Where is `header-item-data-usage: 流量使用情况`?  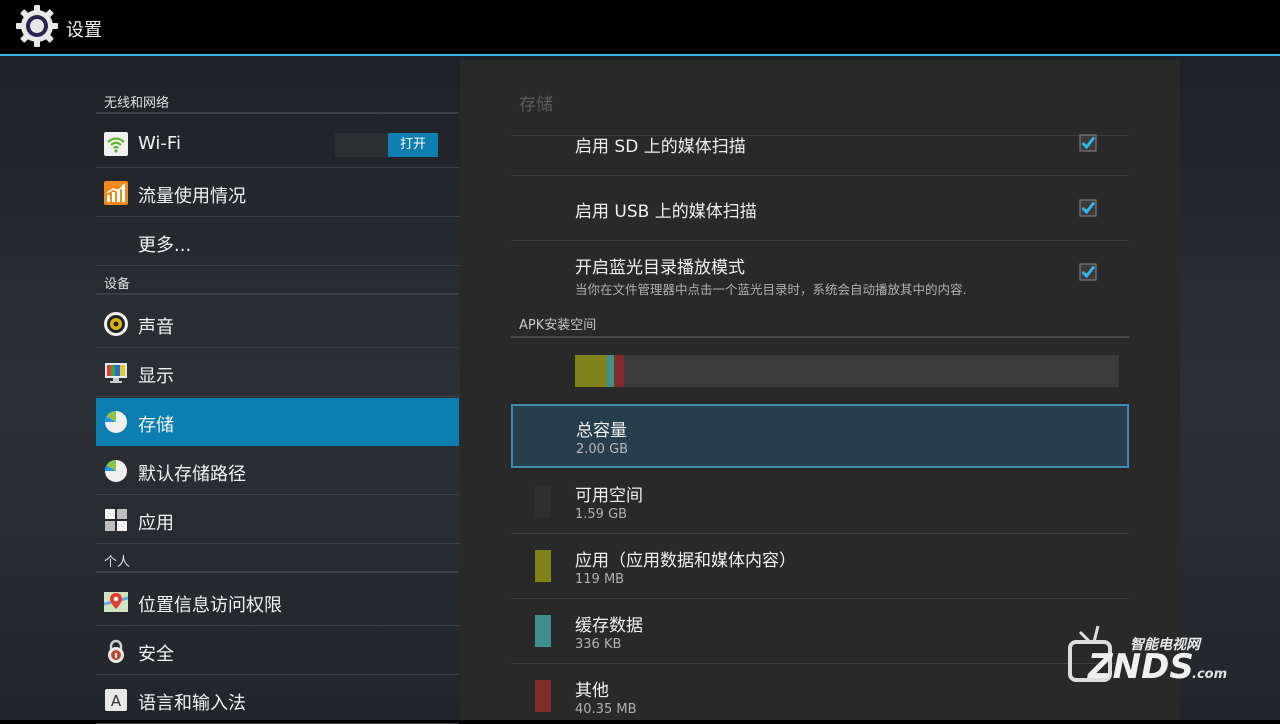 header-item-data-usage: 流量使用情况 is located at coordinates (277, 193).